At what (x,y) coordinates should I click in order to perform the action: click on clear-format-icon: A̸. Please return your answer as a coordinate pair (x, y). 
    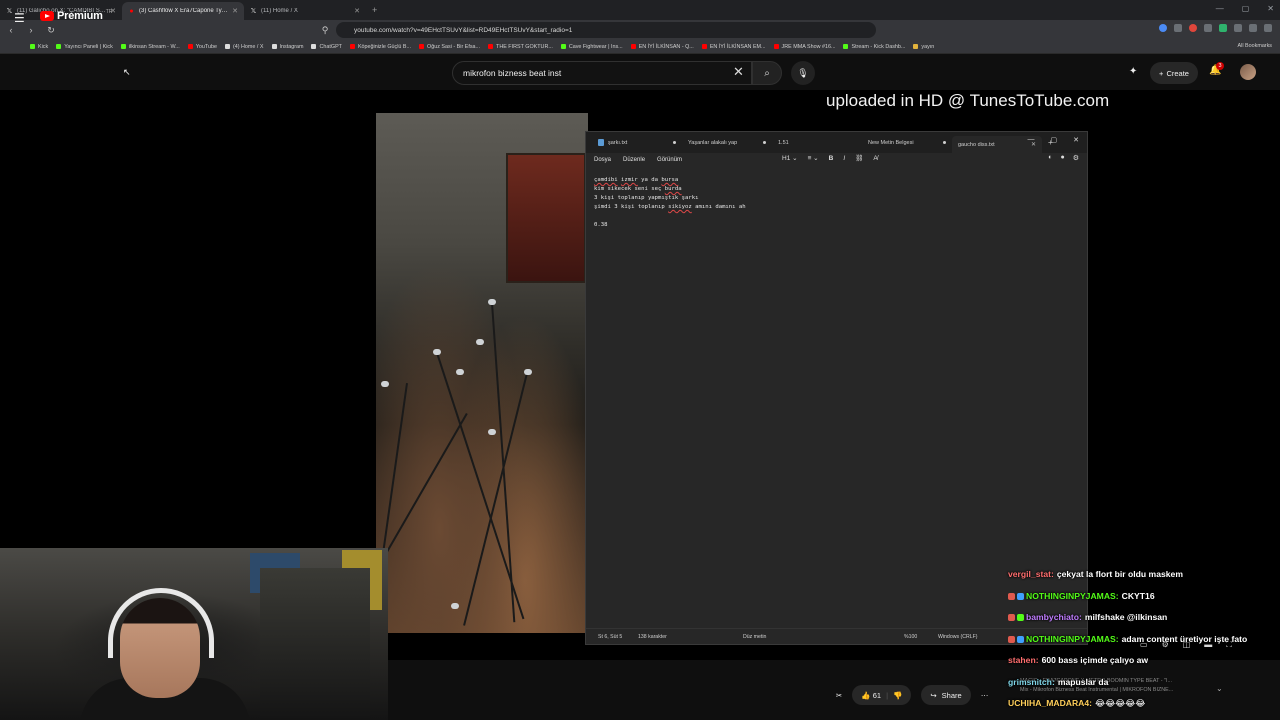
    Looking at the image, I should click on (875, 158).